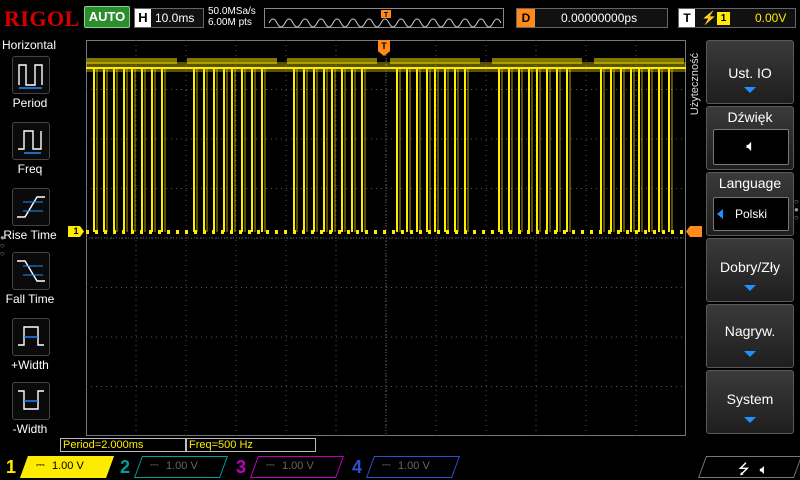  What do you see at coordinates (298, 466) in the screenshot?
I see `channel-3-scale: 1.00 V` at bounding box center [298, 466].